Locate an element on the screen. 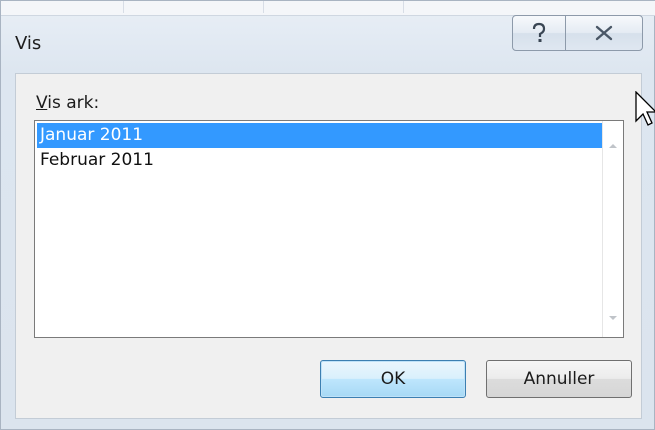 The image size is (655, 430). list-item: Februar 2011 is located at coordinates (320, 160).